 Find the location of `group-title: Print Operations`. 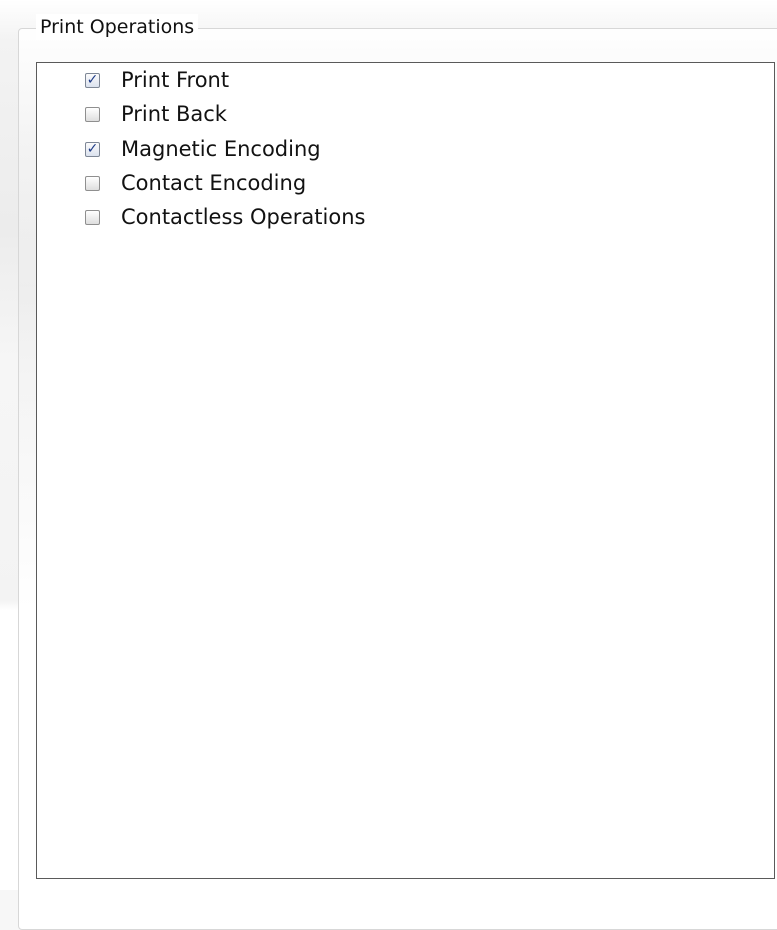

group-title: Print Operations is located at coordinates (117, 27).